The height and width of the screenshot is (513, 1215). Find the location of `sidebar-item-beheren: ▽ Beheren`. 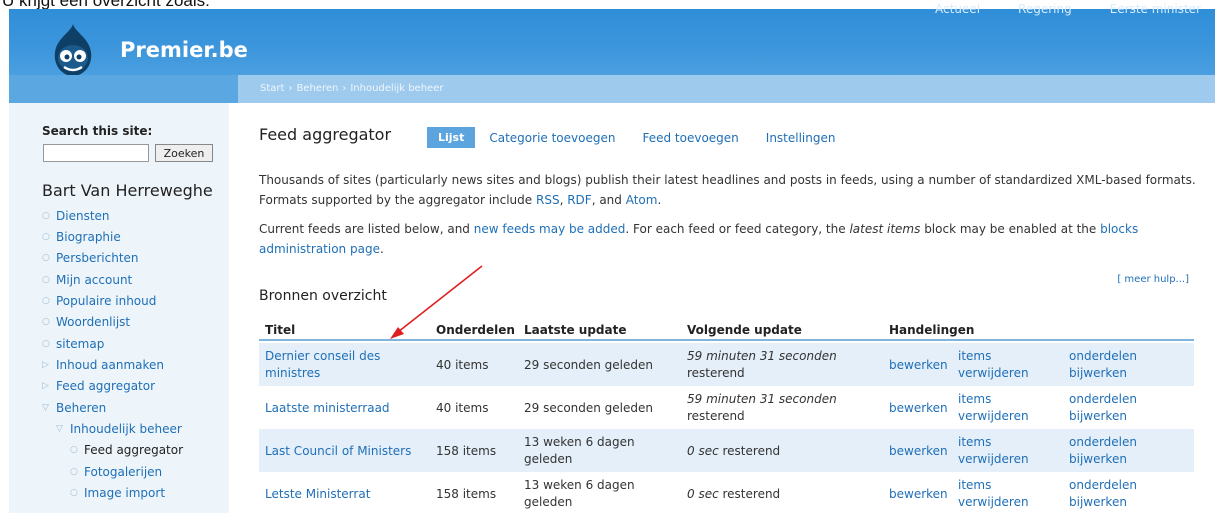

sidebar-item-beheren: ▽ Beheren is located at coordinates (74, 408).